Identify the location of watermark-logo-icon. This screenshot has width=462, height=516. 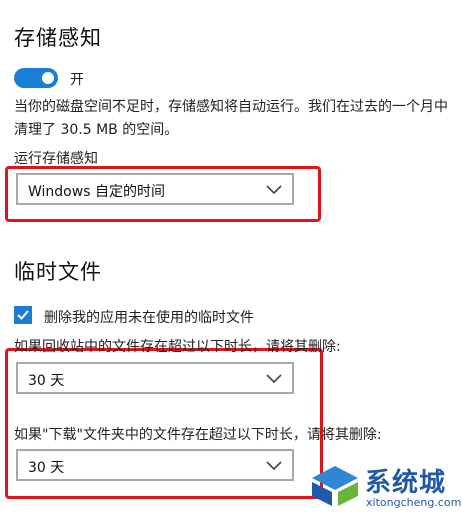
(335, 486).